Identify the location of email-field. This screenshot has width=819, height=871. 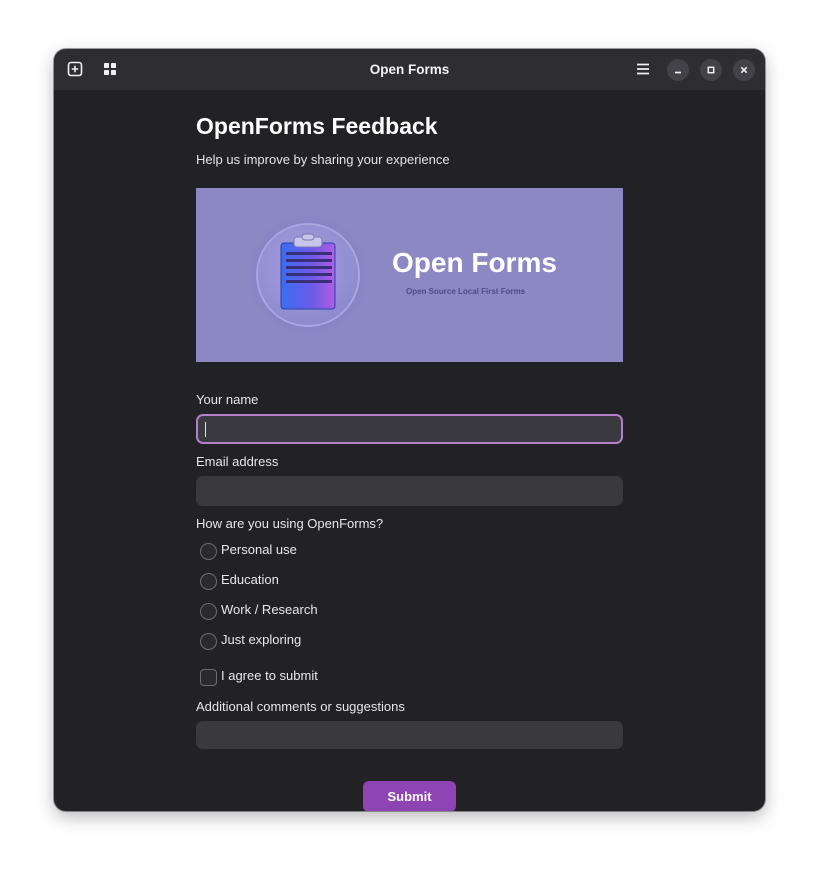
(409, 491).